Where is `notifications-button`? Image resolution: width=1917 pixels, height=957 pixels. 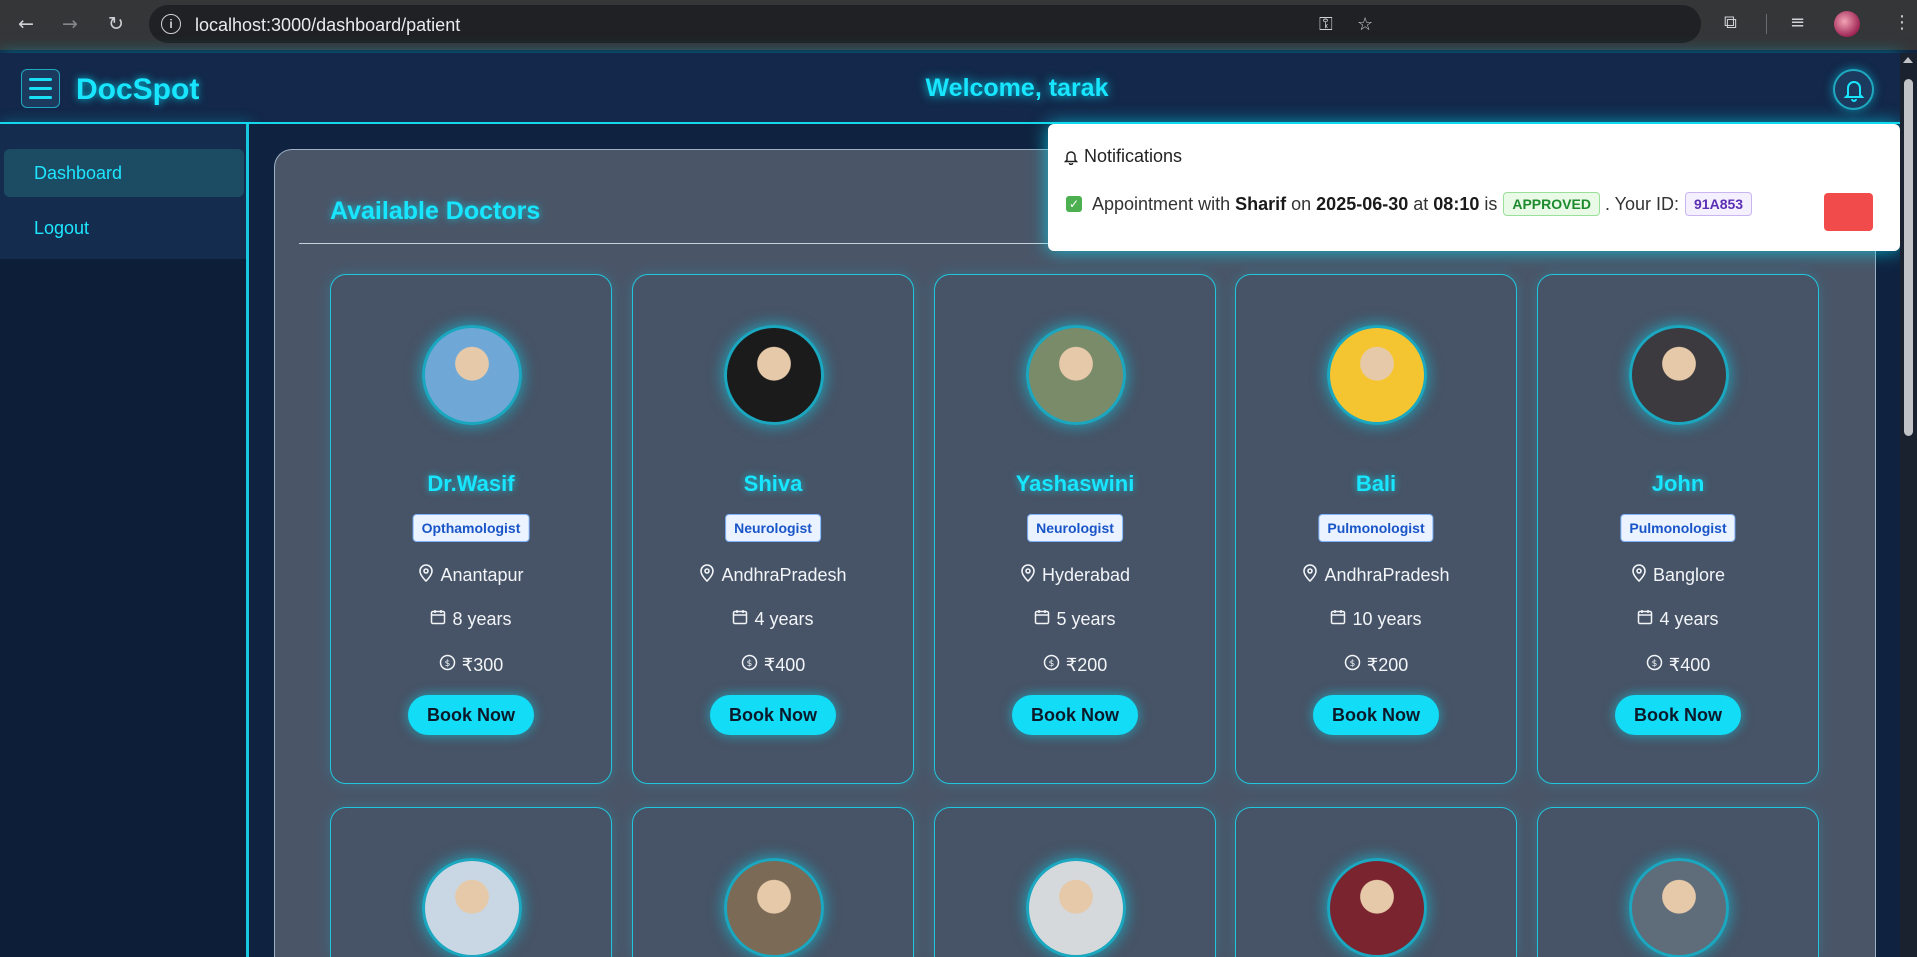 notifications-button is located at coordinates (1853, 89).